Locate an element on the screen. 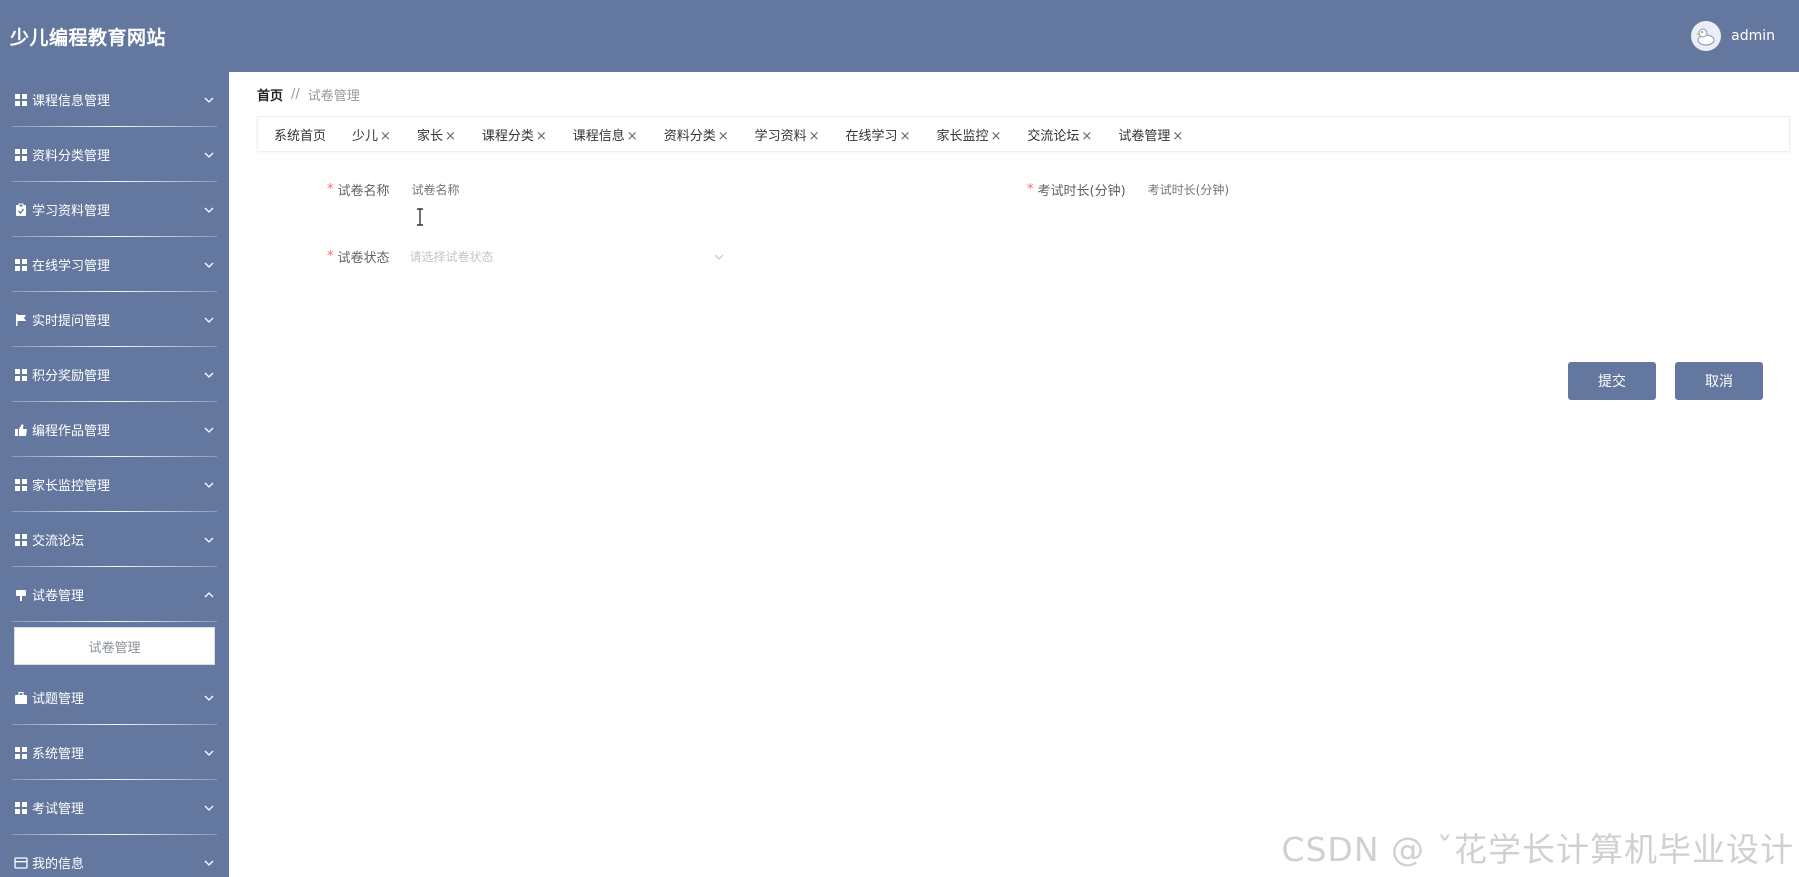  tab: 课程分类 × is located at coordinates (514, 134).